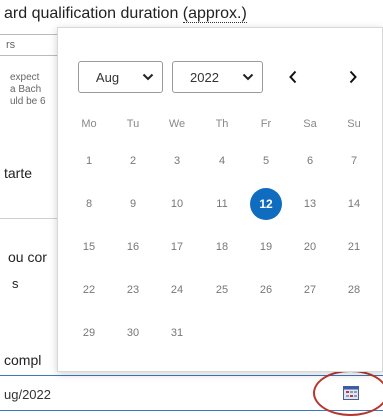  I want to click on calendar-day-number: 2, so click(133, 161).